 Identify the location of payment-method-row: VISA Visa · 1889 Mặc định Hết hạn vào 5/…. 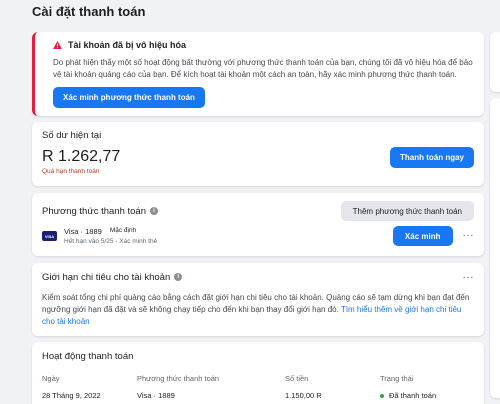
(258, 236).